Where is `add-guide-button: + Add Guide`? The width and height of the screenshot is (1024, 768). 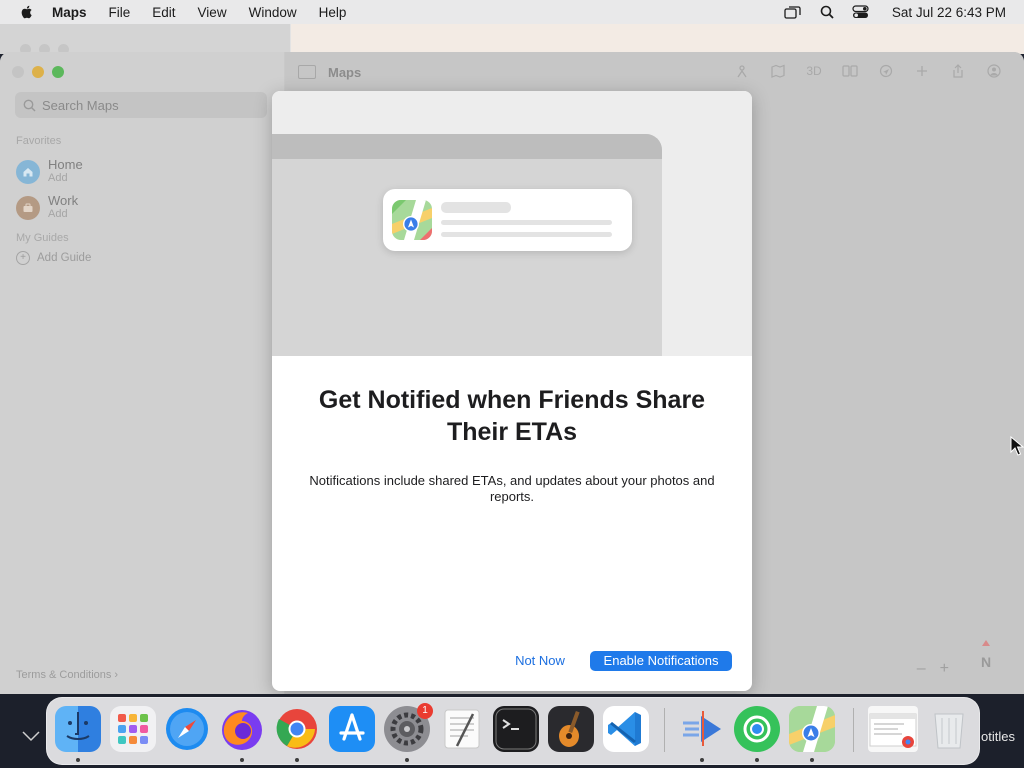 add-guide-button: + Add Guide is located at coordinates (53, 258).